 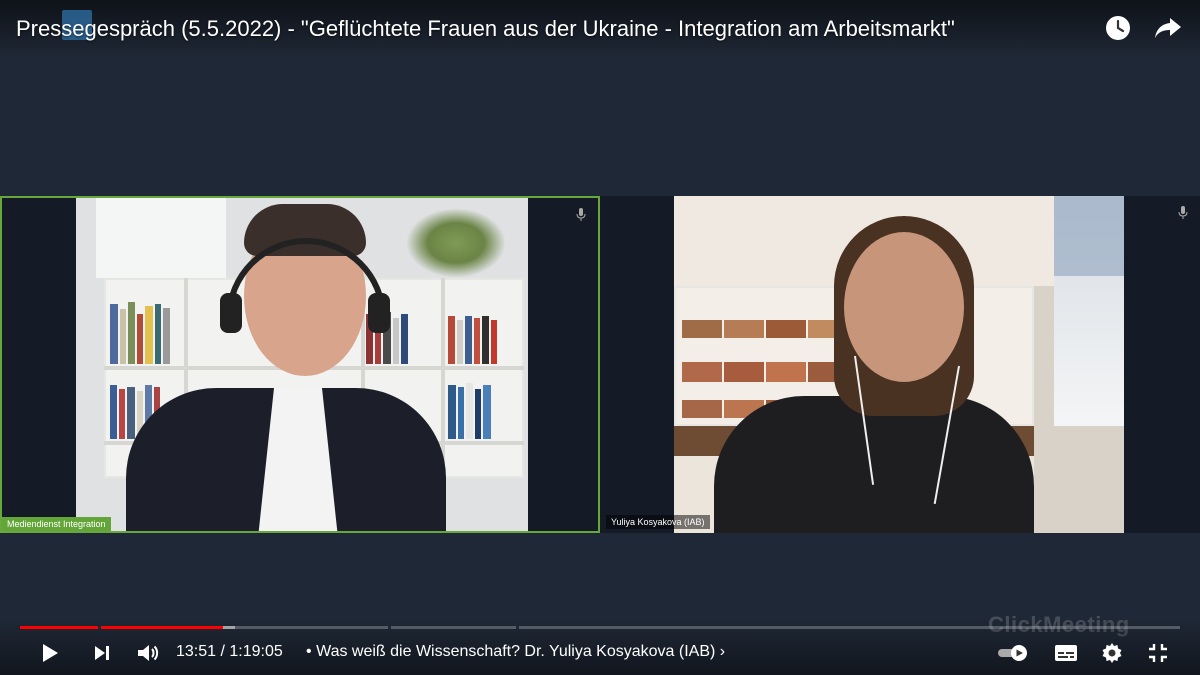 I want to click on watch-later-icon, so click(x=1118, y=28).